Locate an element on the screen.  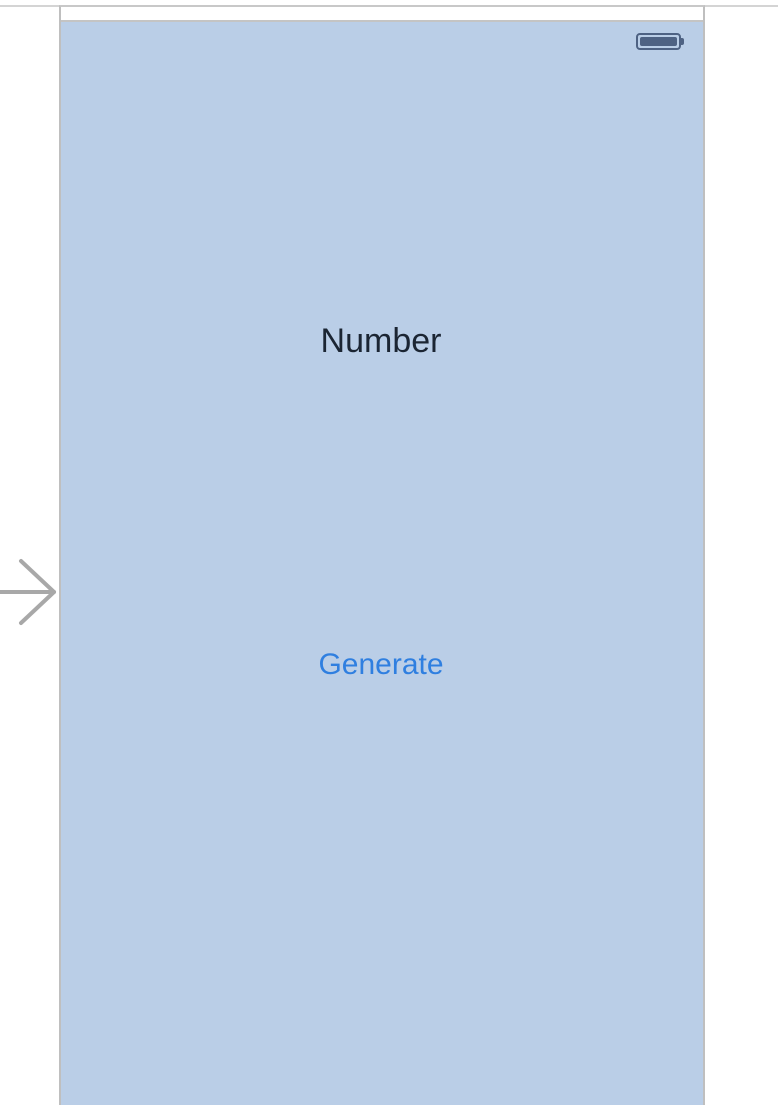
battery-tip is located at coordinates (682, 41).